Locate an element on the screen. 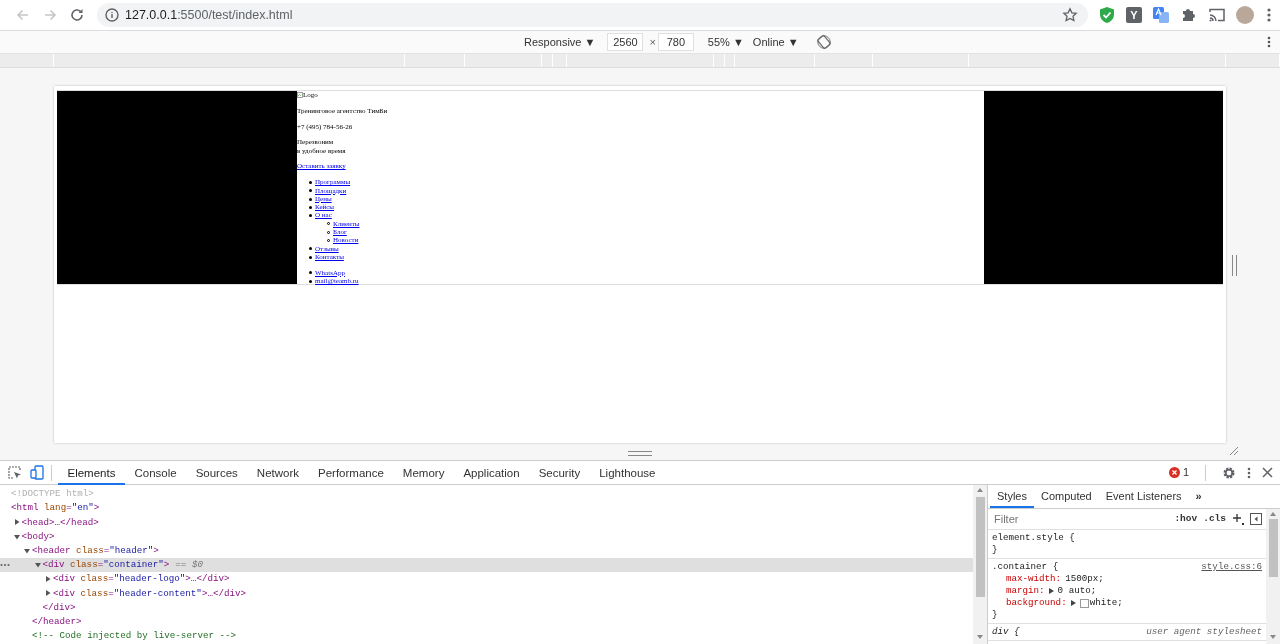 Image resolution: width=1280 pixels, height=644 pixels. styles-tab: Styles is located at coordinates (1012, 496).